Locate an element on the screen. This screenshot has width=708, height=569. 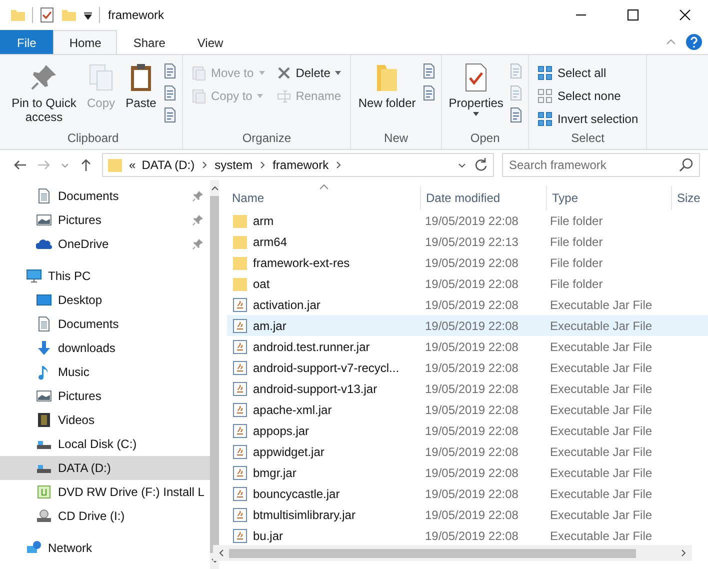
properties-icon is located at coordinates (47, 15).